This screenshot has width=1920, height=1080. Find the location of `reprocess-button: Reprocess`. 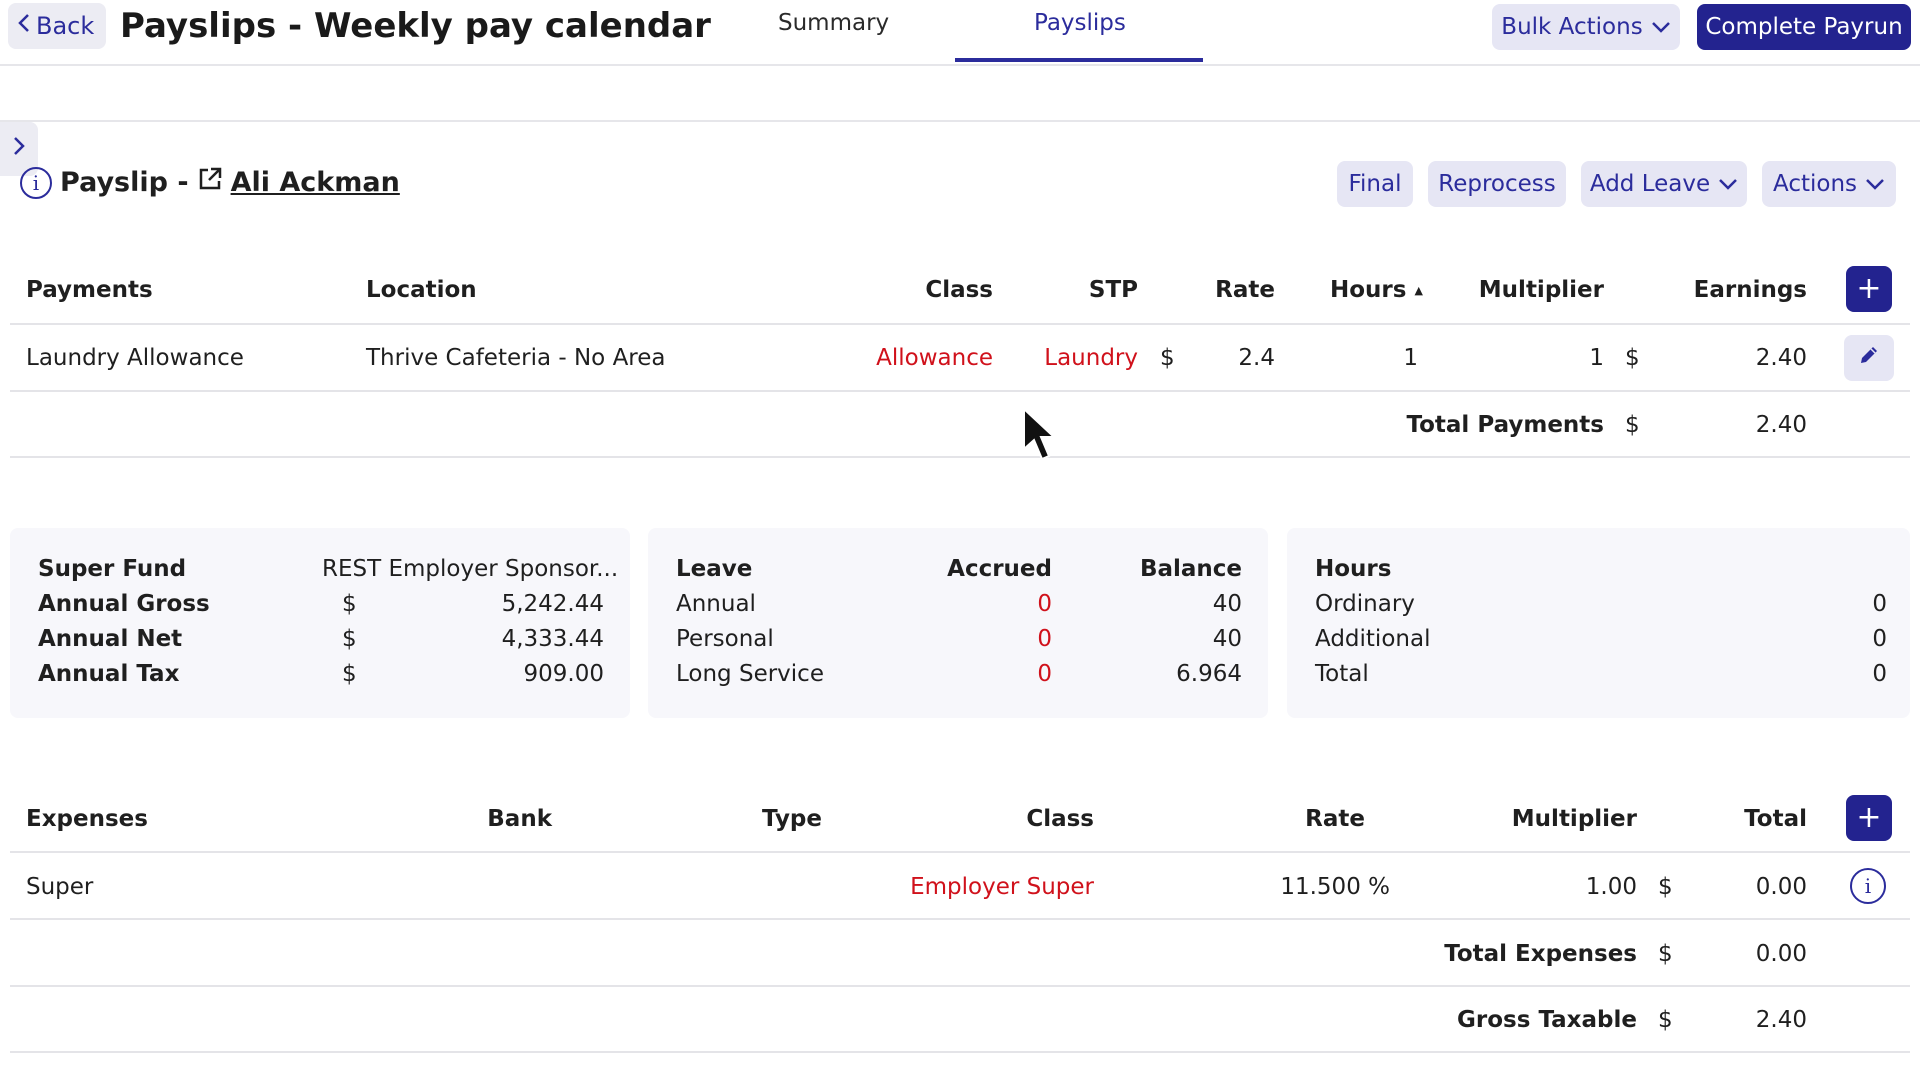

reprocess-button: Reprocess is located at coordinates (1497, 184).